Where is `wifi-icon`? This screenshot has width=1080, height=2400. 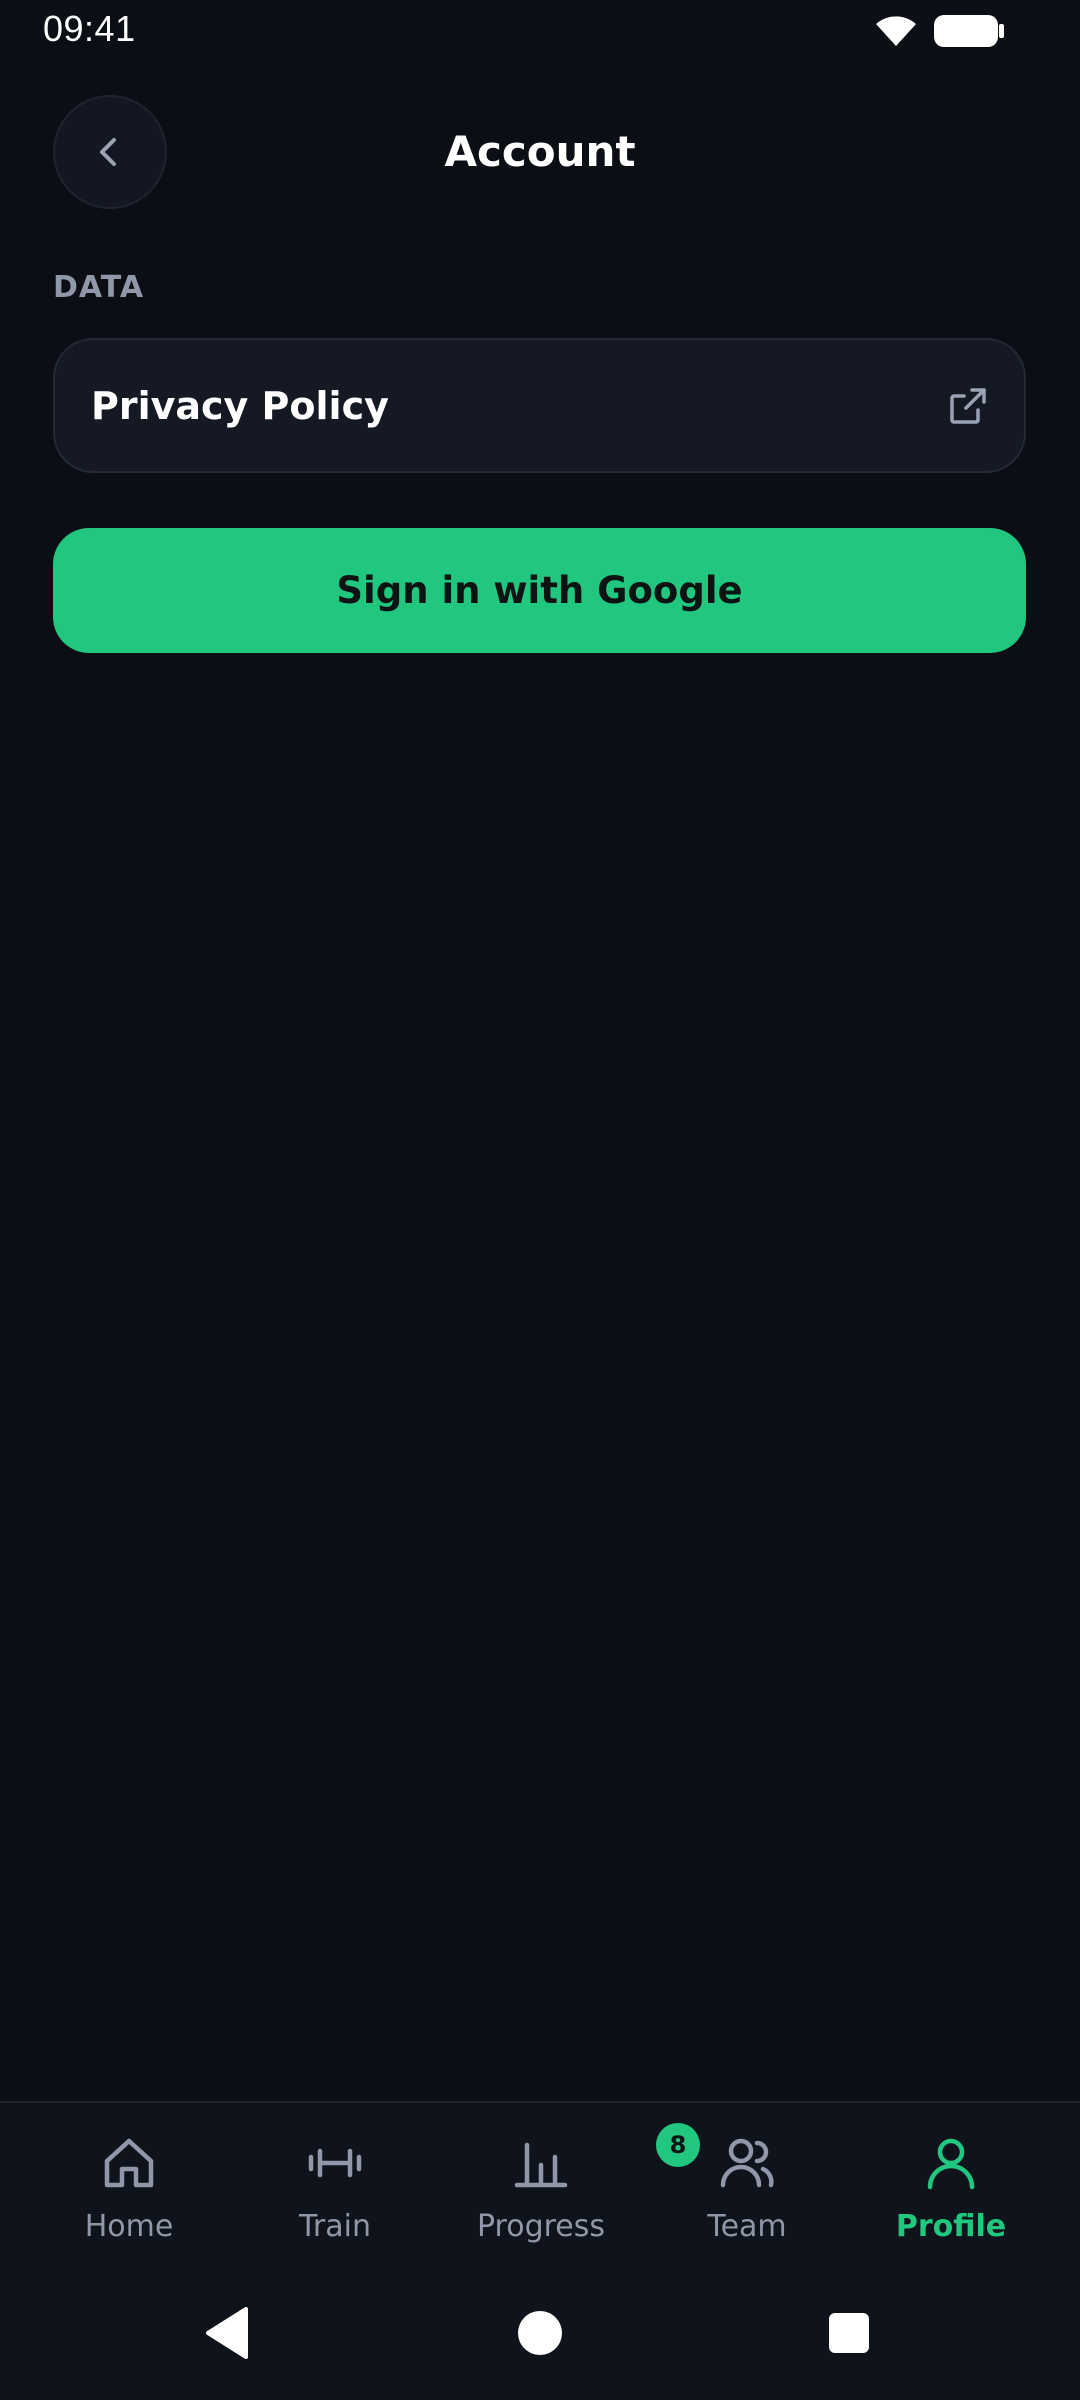
wifi-icon is located at coordinates (896, 31).